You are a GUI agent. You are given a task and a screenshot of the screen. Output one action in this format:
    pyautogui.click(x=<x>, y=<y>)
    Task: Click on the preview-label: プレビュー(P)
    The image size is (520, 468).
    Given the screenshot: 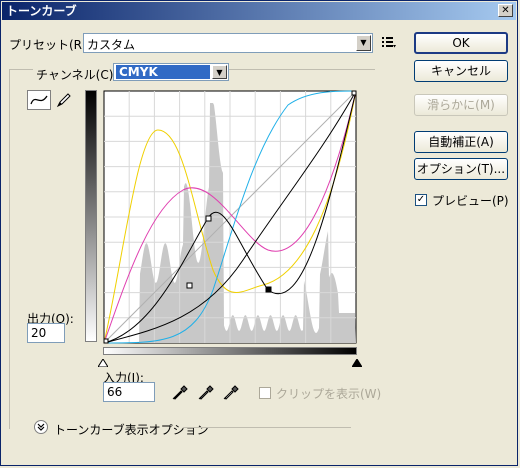 What is the action you would take?
    pyautogui.click(x=470, y=201)
    